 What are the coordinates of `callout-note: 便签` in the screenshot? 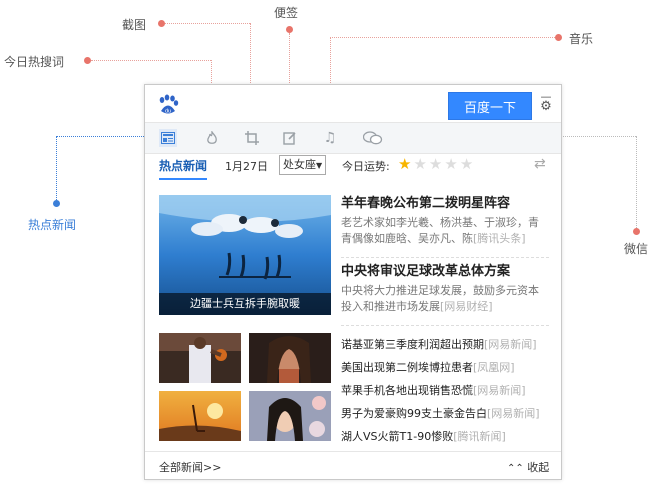 It's located at (286, 13).